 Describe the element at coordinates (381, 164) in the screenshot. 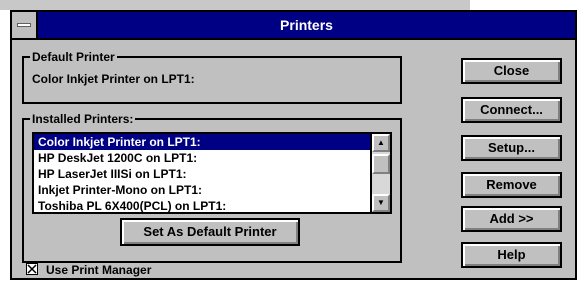

I see `scroll-thumb` at that location.